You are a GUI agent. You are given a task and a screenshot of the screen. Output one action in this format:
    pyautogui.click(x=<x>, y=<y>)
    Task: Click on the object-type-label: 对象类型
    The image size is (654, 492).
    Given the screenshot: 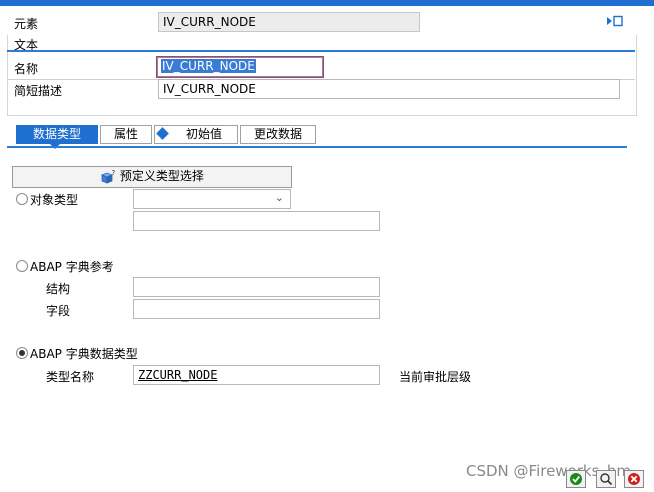 What is the action you would take?
    pyautogui.click(x=54, y=200)
    